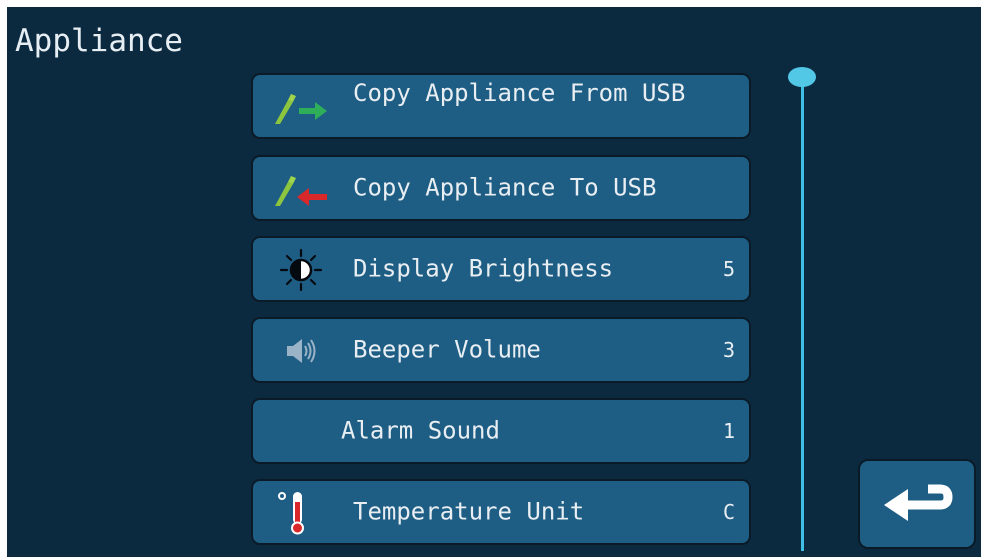  Describe the element at coordinates (728, 512) in the screenshot. I see `menu-item-value: C` at that location.